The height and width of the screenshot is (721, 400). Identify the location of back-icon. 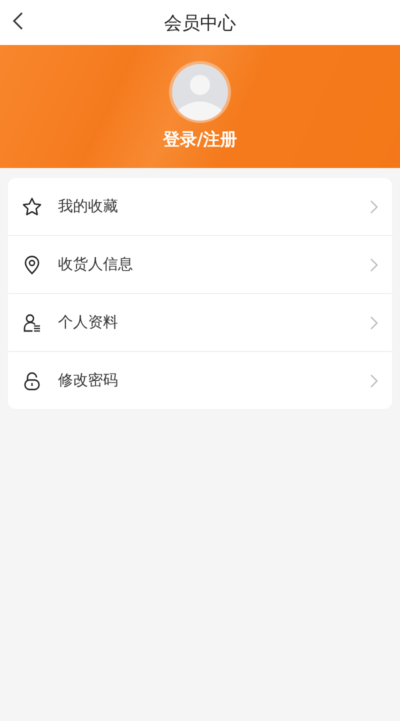
(18, 21).